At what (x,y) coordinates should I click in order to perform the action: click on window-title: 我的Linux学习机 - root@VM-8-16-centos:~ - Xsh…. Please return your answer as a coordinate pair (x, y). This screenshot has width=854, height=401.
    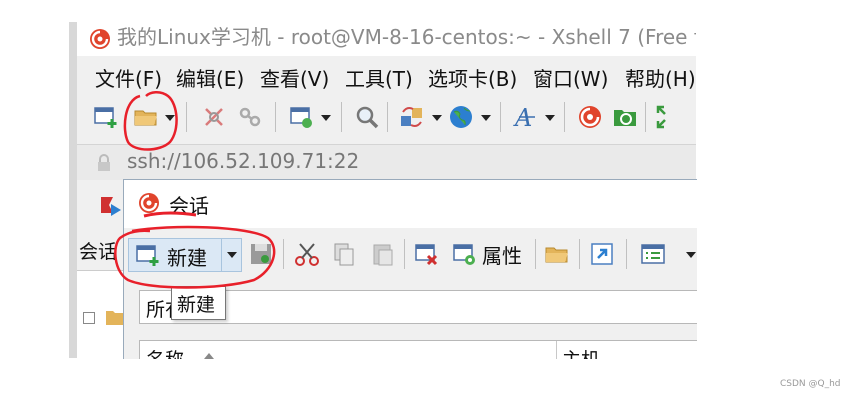
    Looking at the image, I should click on (406, 37).